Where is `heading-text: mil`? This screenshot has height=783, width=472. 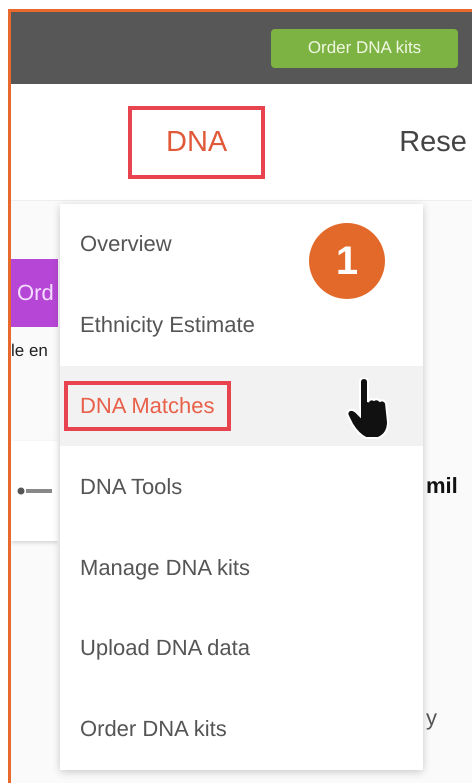 heading-text: mil is located at coordinates (442, 486).